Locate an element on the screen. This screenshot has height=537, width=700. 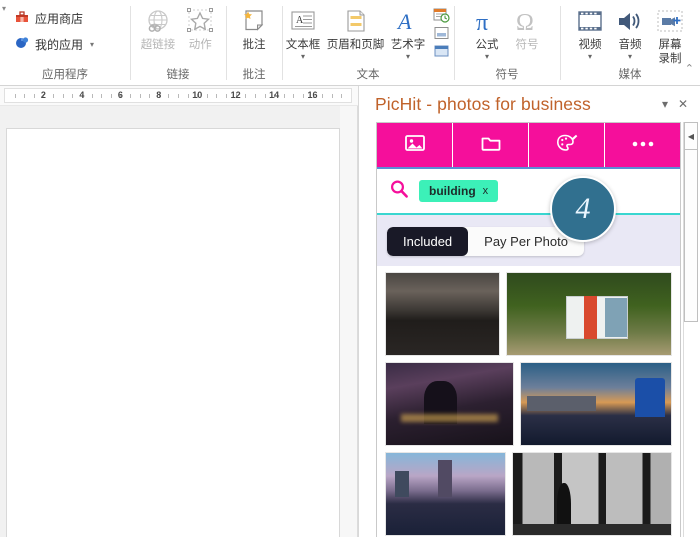
ribbon-group-symbols-body: π 公式 ▾ Ω 符号 is located at coordinates (507, 33).